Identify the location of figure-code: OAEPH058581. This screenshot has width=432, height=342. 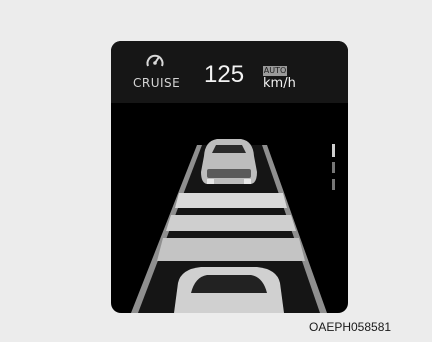
(350, 327).